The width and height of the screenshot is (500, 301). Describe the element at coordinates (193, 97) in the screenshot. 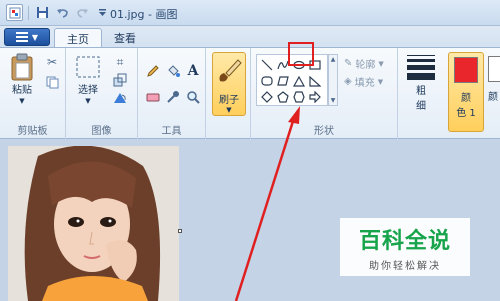

I see `magnifier-icon` at that location.